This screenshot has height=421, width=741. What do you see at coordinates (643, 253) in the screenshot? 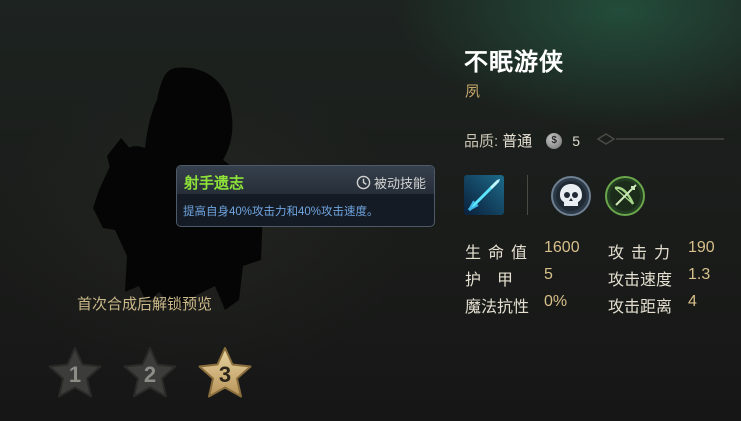
I see `stat-label: 攻击力` at bounding box center [643, 253].